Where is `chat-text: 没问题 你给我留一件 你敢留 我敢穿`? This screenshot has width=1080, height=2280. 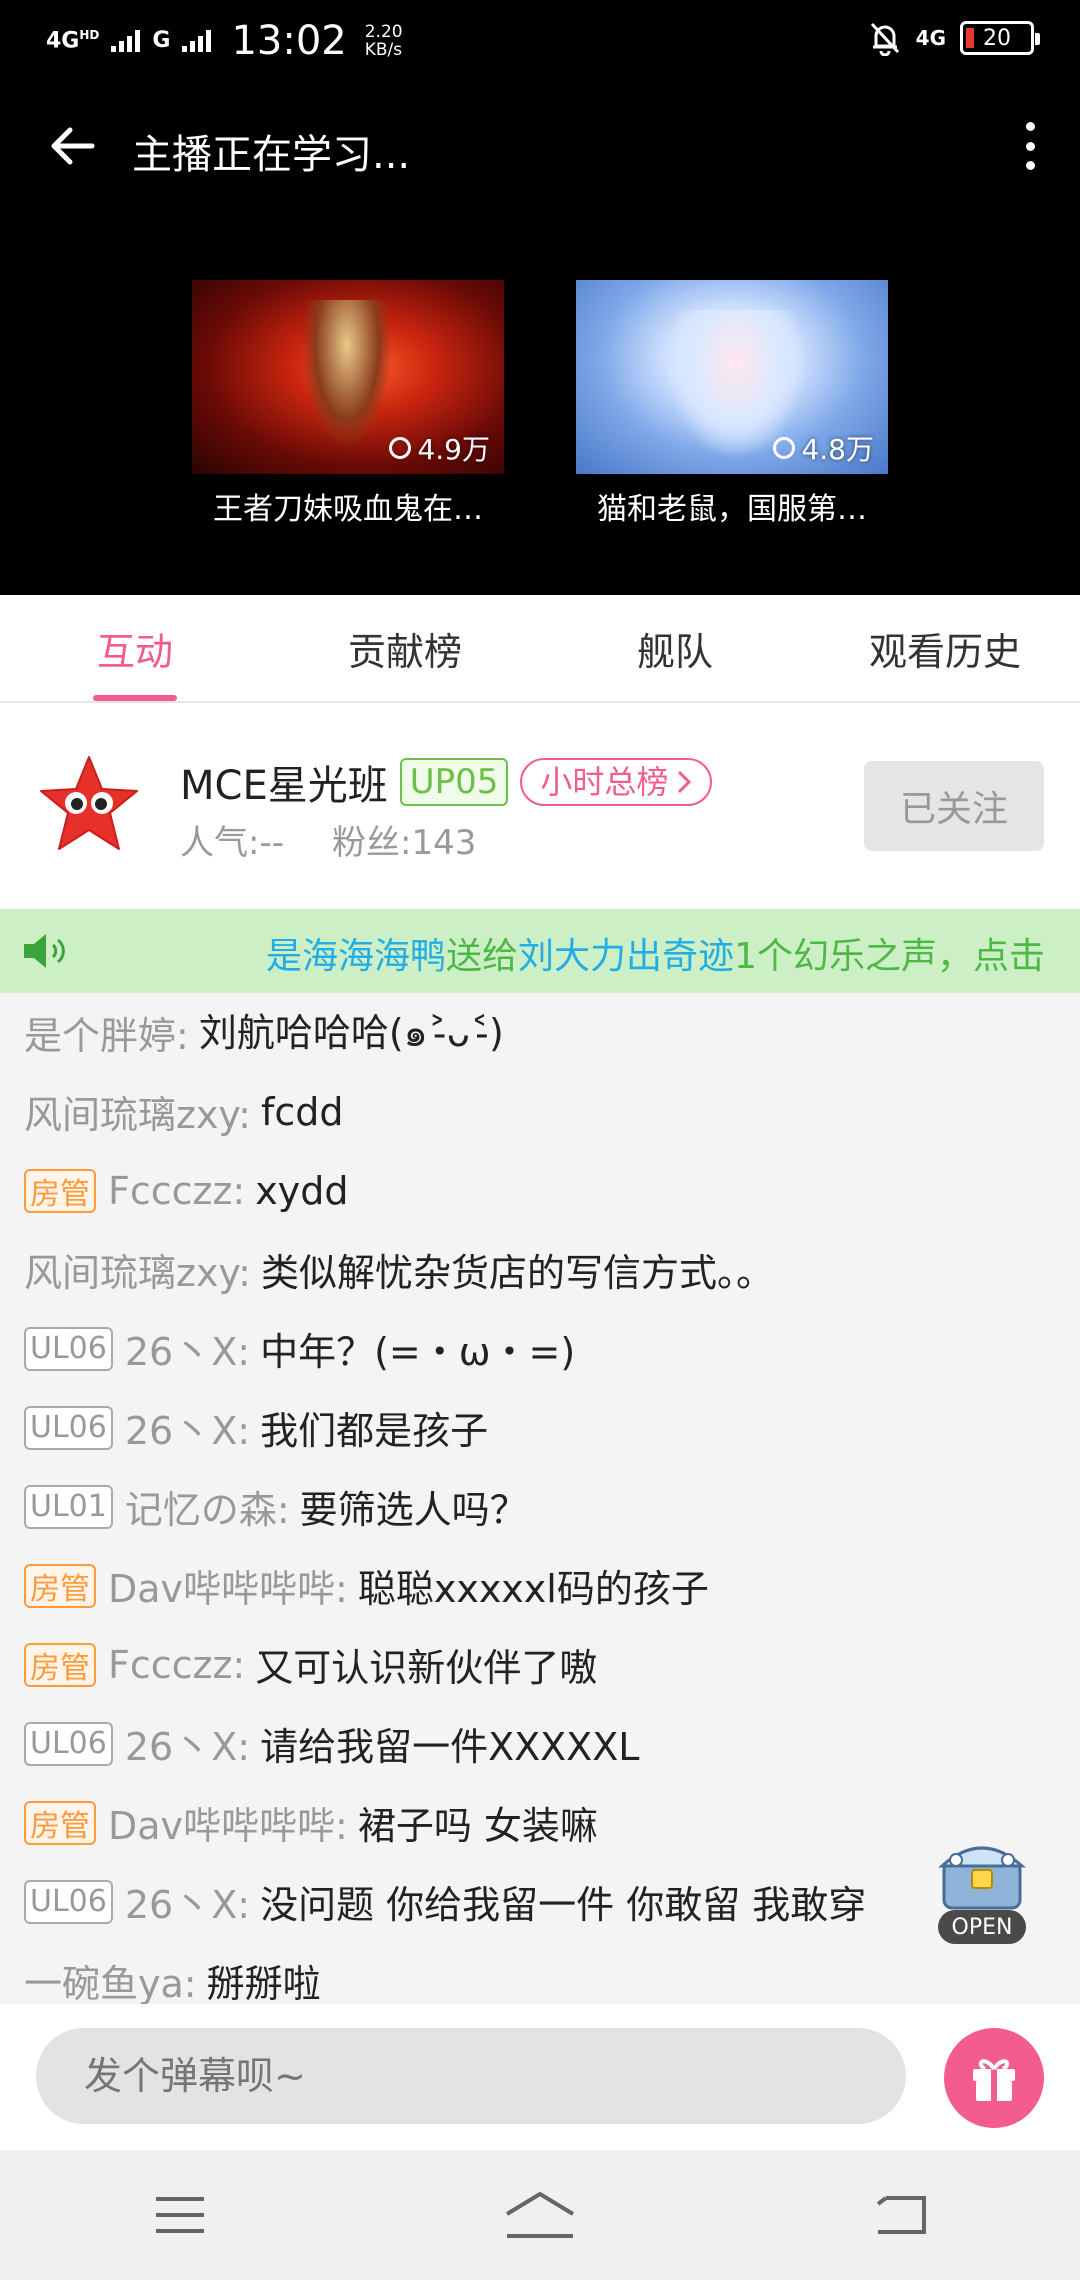
chat-text: 没问题 你给我留一件 你敢留 我敢穿 is located at coordinates (563, 1905).